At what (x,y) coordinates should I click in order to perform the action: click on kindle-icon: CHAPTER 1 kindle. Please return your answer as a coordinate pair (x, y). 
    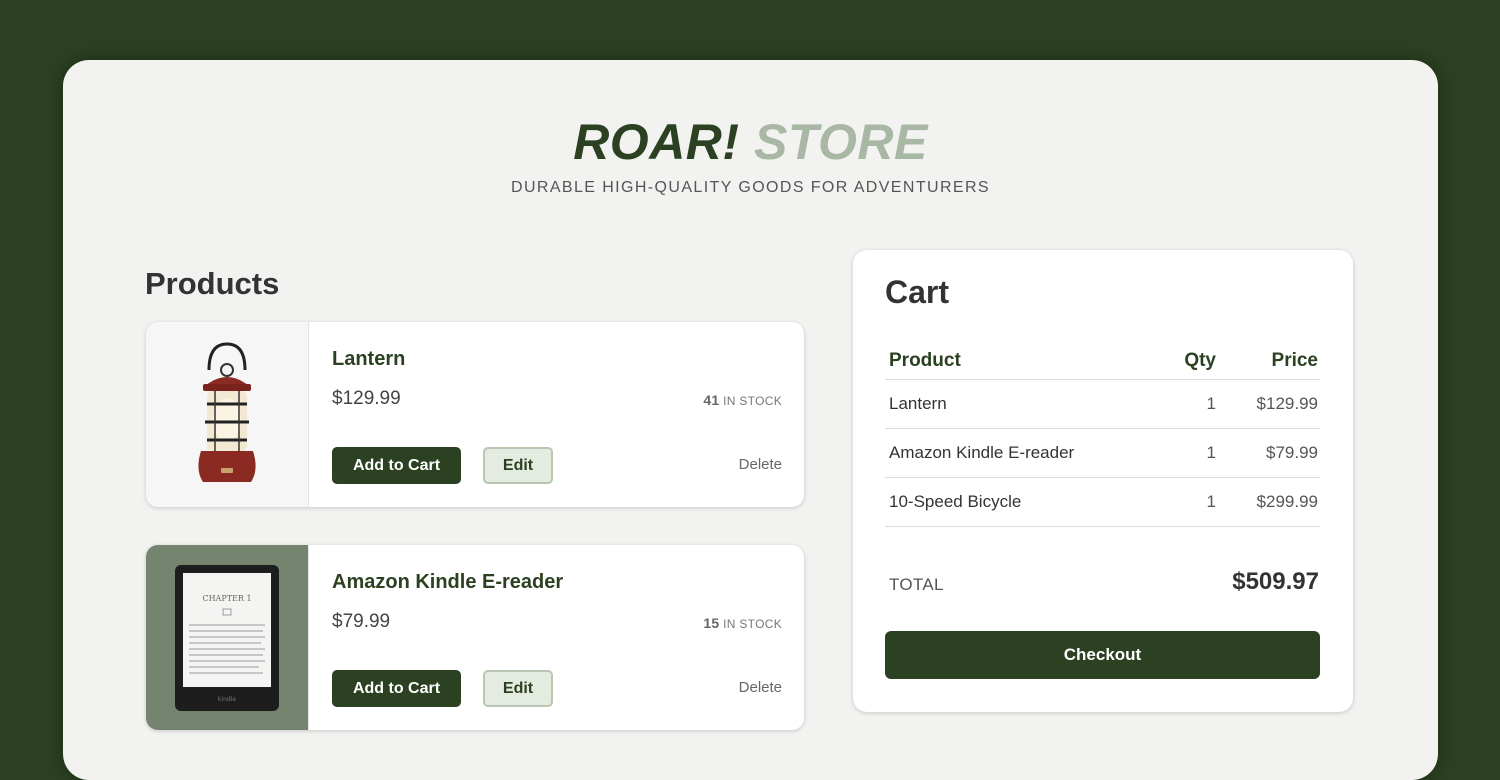
    Looking at the image, I should click on (227, 637).